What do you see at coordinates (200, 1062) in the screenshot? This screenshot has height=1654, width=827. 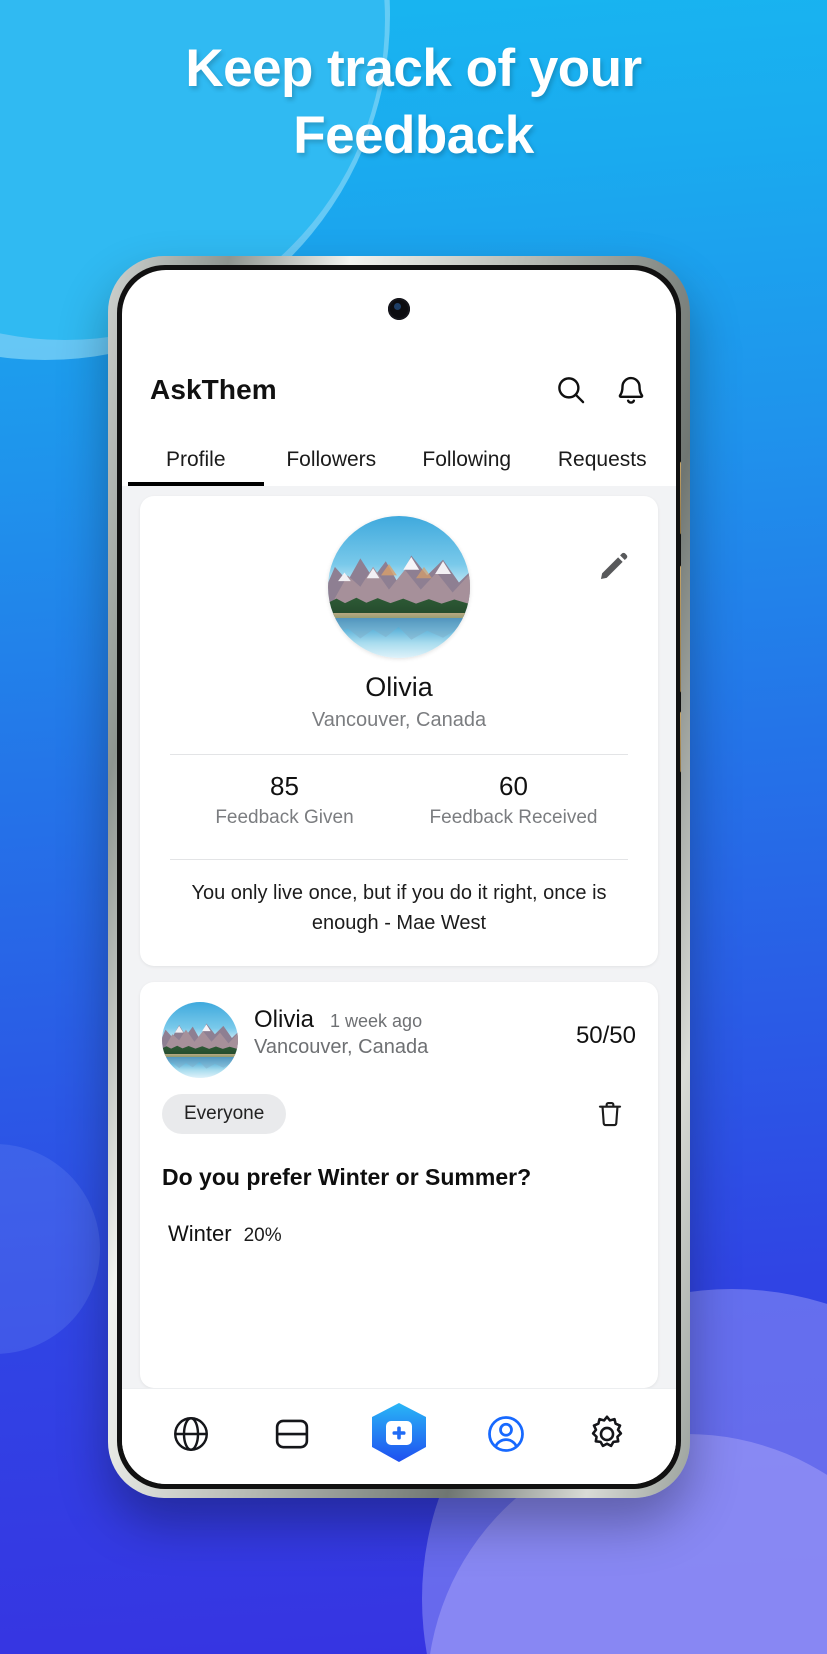 I see `post-avatar-reflection` at bounding box center [200, 1062].